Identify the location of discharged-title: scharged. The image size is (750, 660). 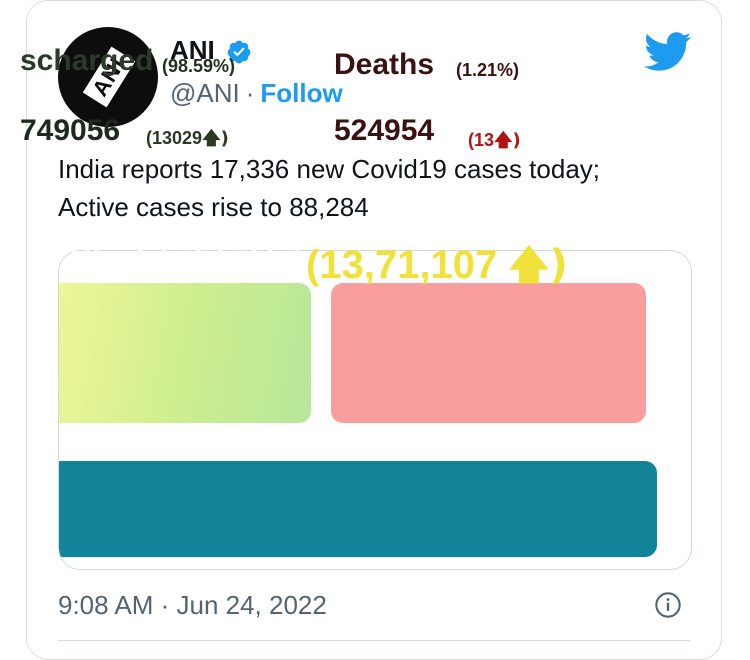
(87, 60).